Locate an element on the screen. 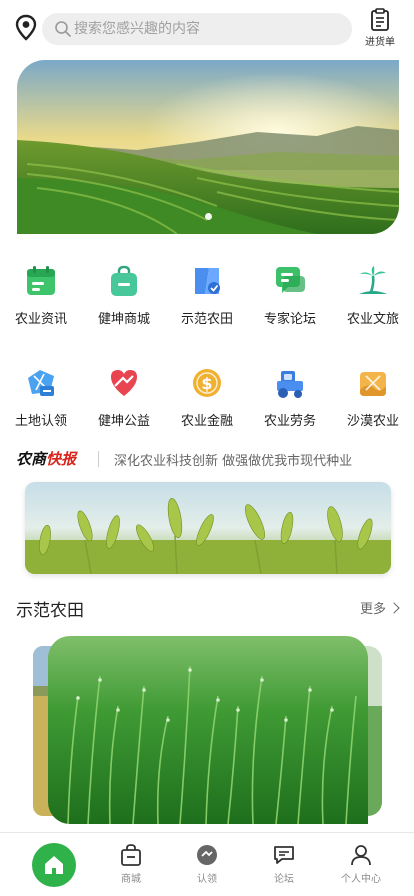  grid-item-label: 农业资讯 is located at coordinates (40, 319).